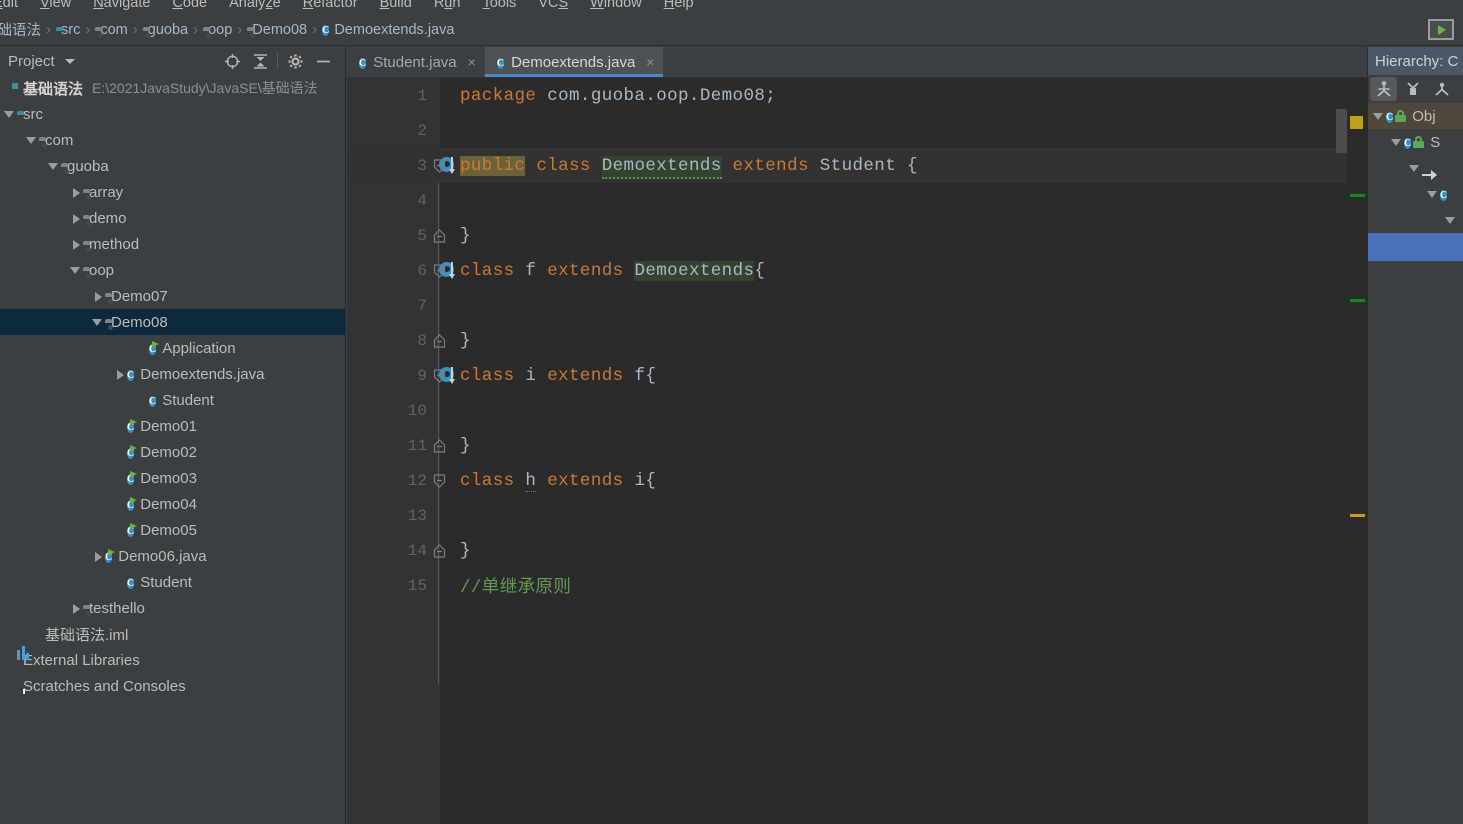 The width and height of the screenshot is (1463, 824). Describe the element at coordinates (172, 218) in the screenshot. I see `tree-row: demo` at that location.